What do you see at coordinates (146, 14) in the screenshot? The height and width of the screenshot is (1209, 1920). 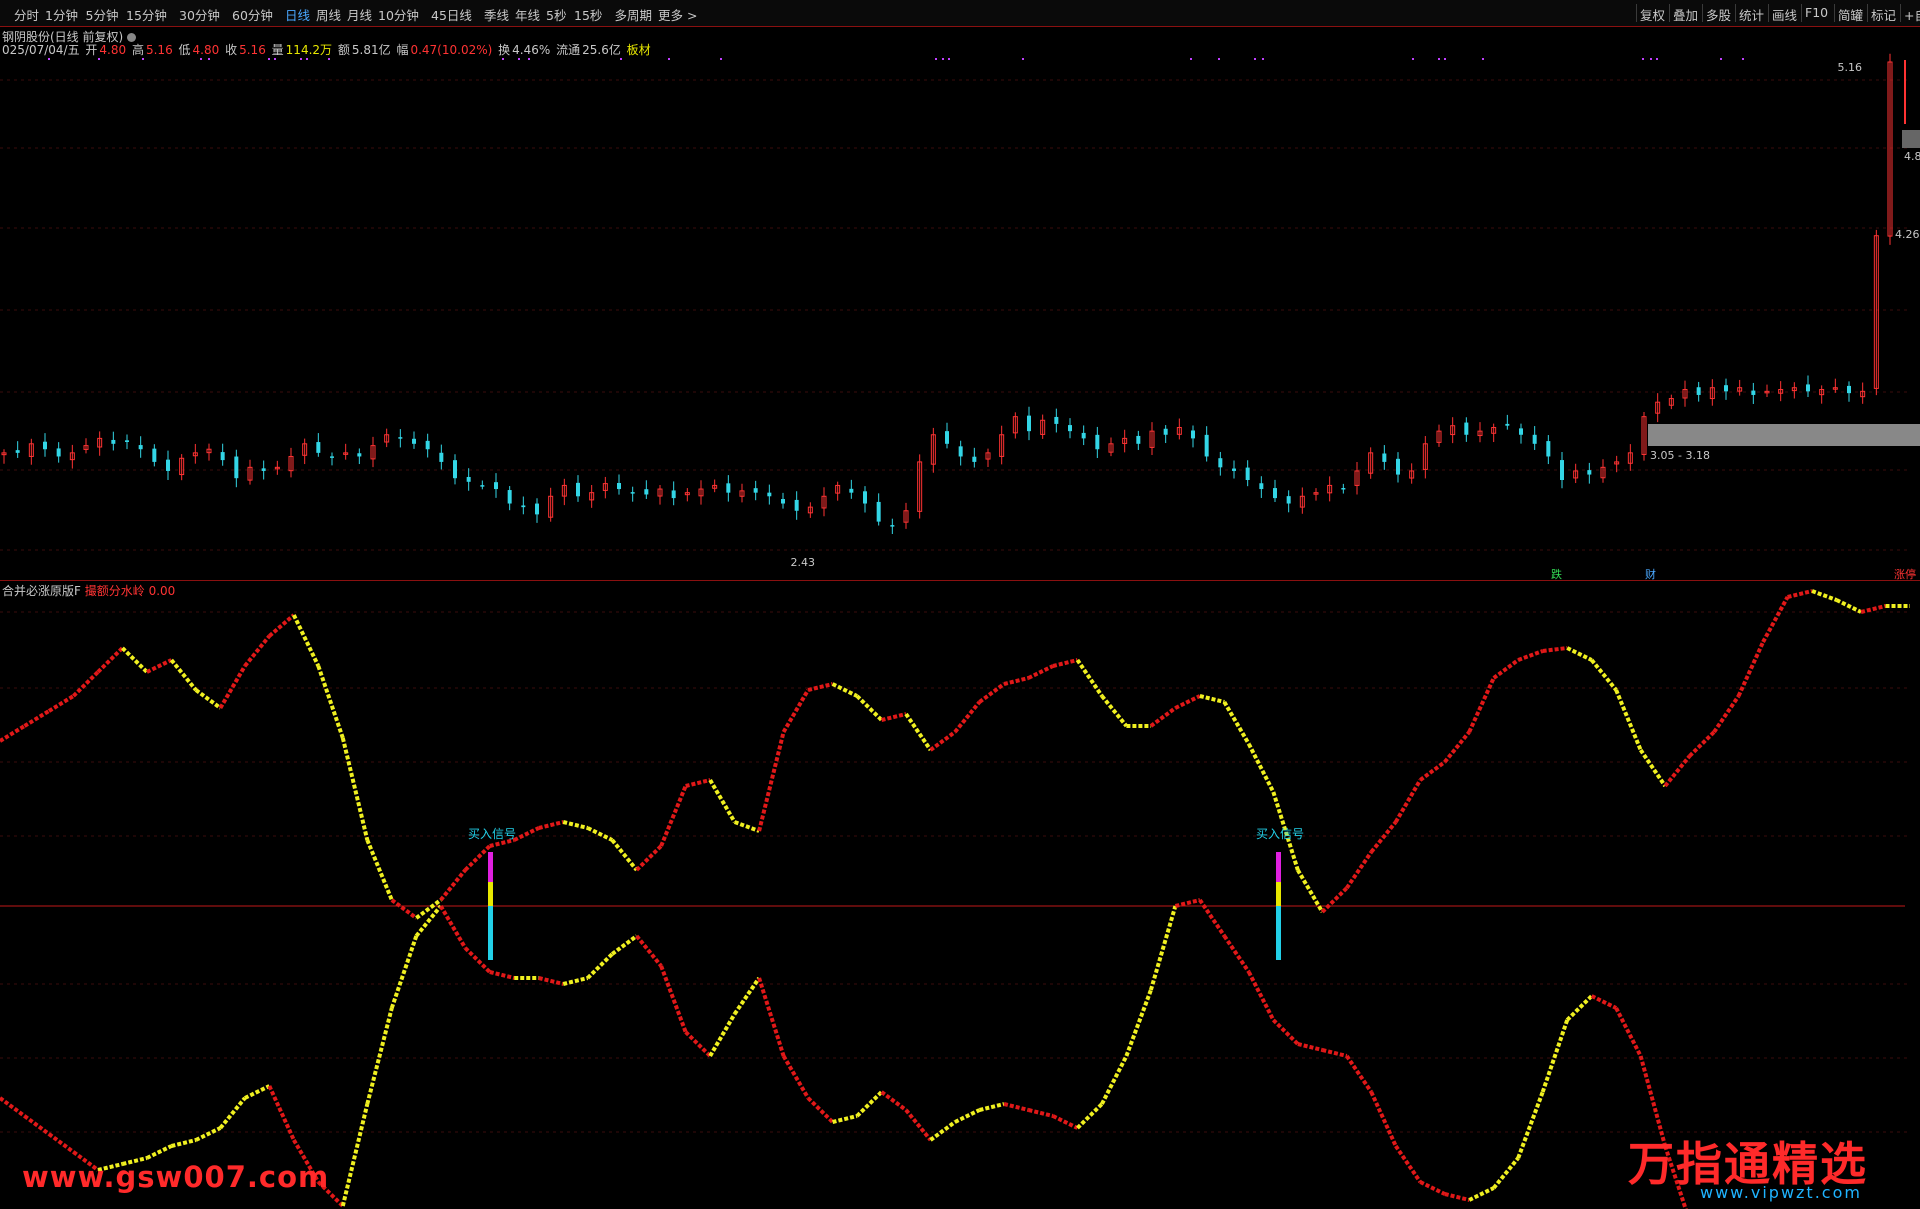 I see `period-tab-3: 15分钟` at bounding box center [146, 14].